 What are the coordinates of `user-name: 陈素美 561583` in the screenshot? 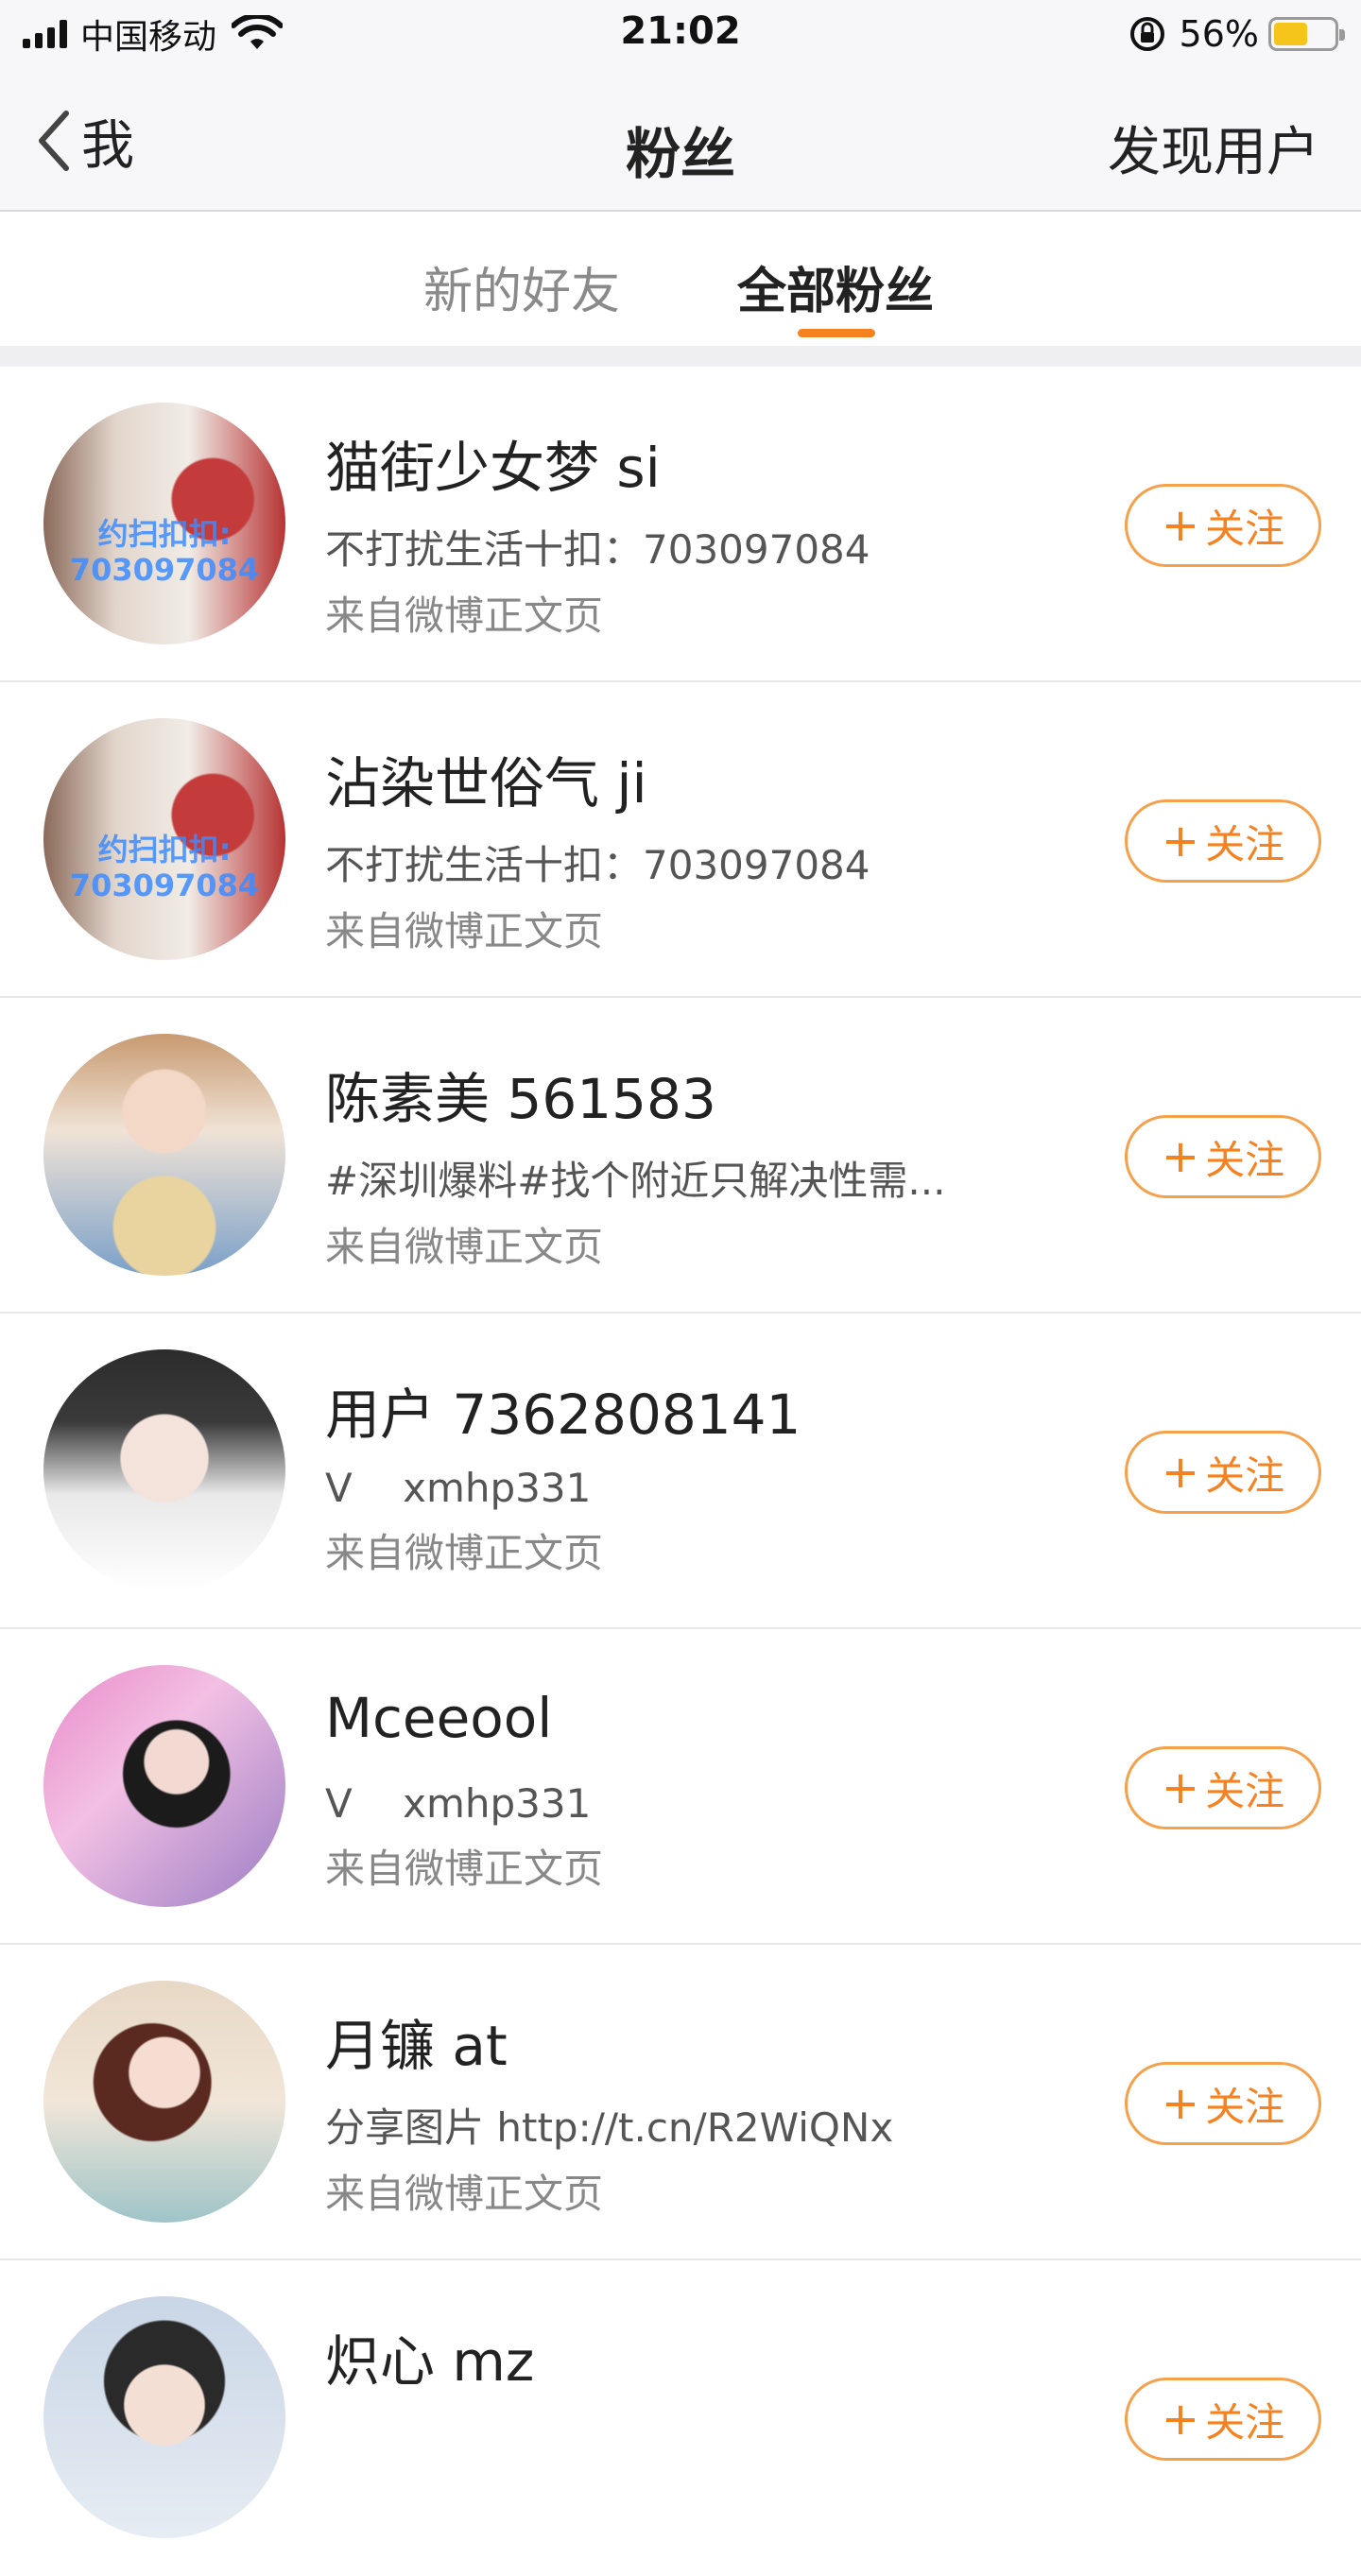 It's located at (520, 1094).